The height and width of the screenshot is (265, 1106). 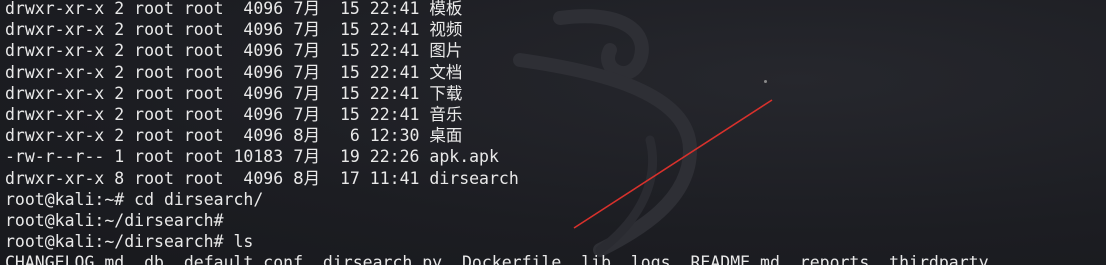 What do you see at coordinates (164, 259) in the screenshot?
I see `ls-entry: db` at bounding box center [164, 259].